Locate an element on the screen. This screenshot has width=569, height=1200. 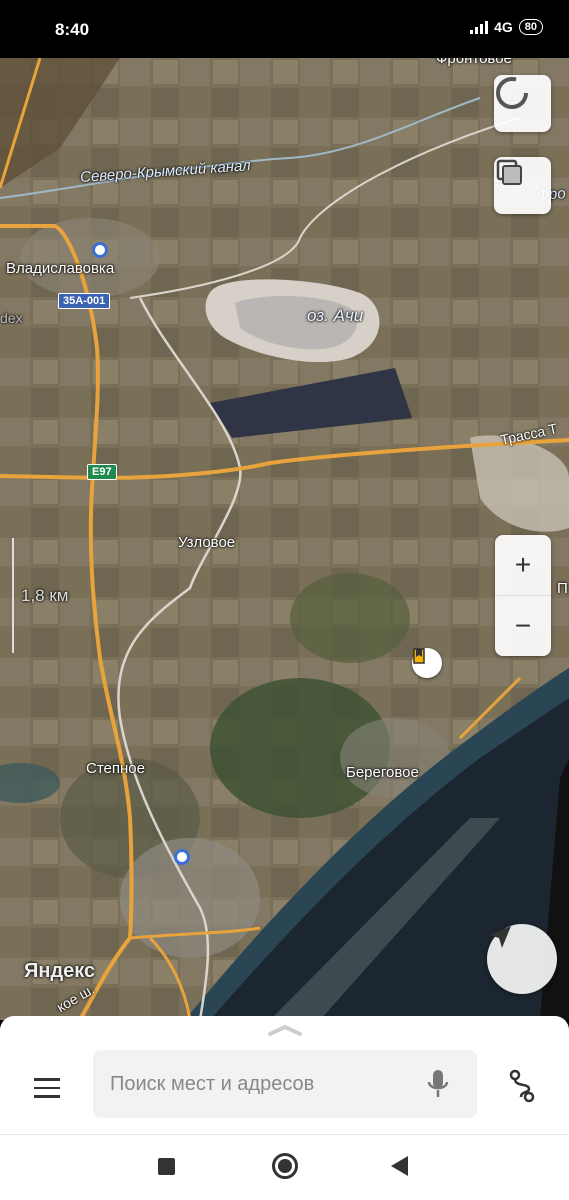
layers-icon is located at coordinates (509, 172).